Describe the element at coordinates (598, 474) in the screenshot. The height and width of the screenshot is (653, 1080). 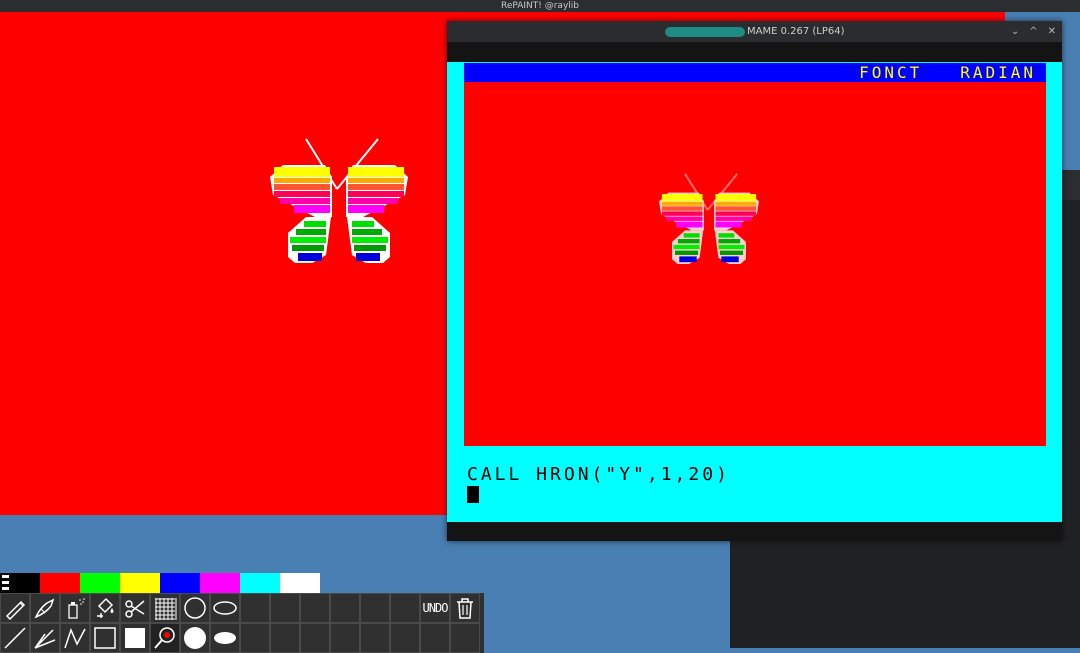
I see `basic-command-line: CALL HRON("Y",1,20)` at that location.